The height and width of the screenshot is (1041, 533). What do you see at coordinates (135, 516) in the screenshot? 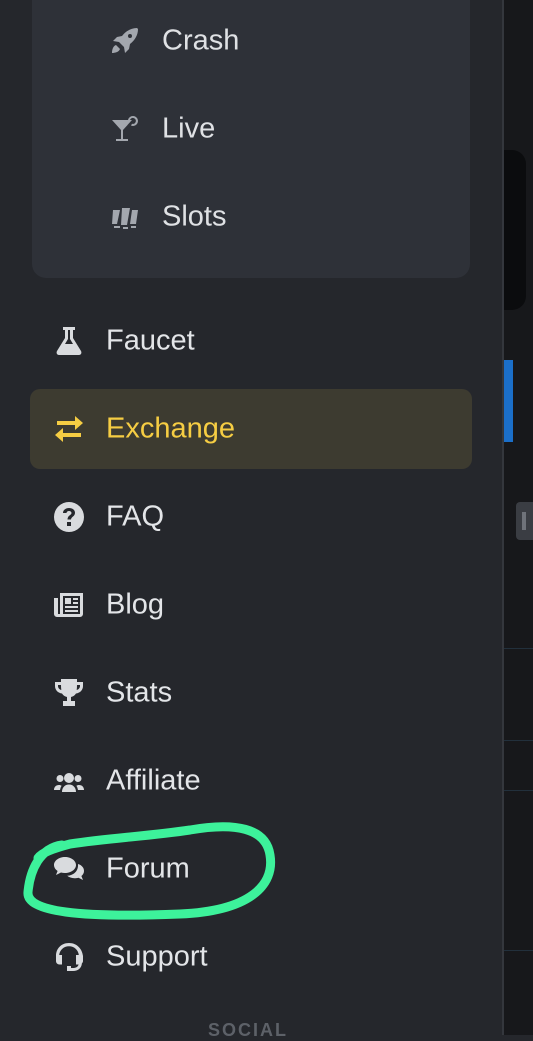
I see `nav-label: FAQ` at bounding box center [135, 516].